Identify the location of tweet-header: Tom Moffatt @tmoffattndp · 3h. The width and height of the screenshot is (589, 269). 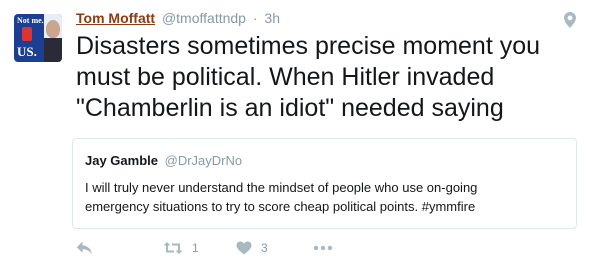
(178, 18).